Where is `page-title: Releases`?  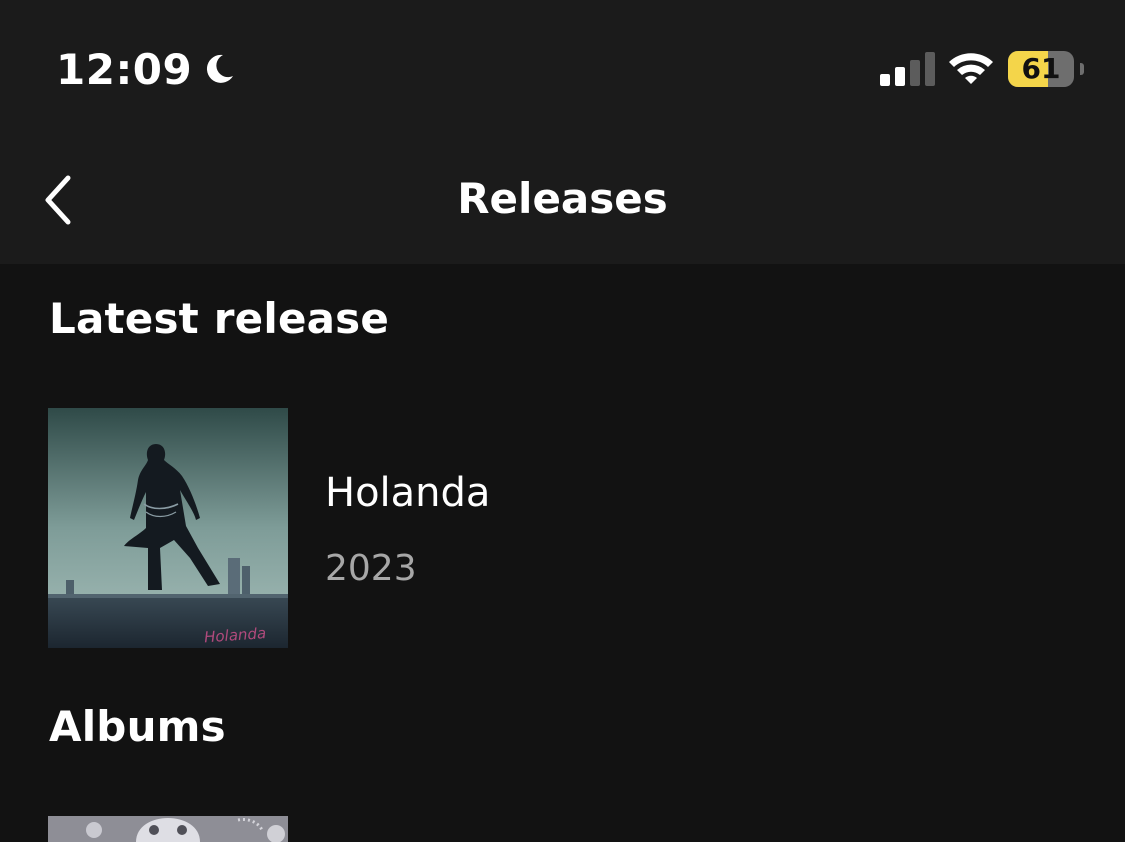 page-title: Releases is located at coordinates (562, 198).